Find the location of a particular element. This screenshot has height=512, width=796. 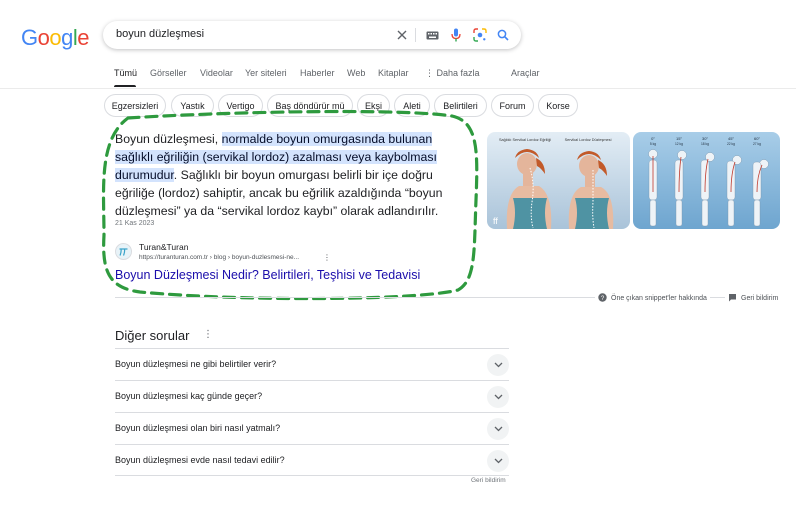

snippet-feedback-link: Geri bildirim is located at coordinates (753, 298).